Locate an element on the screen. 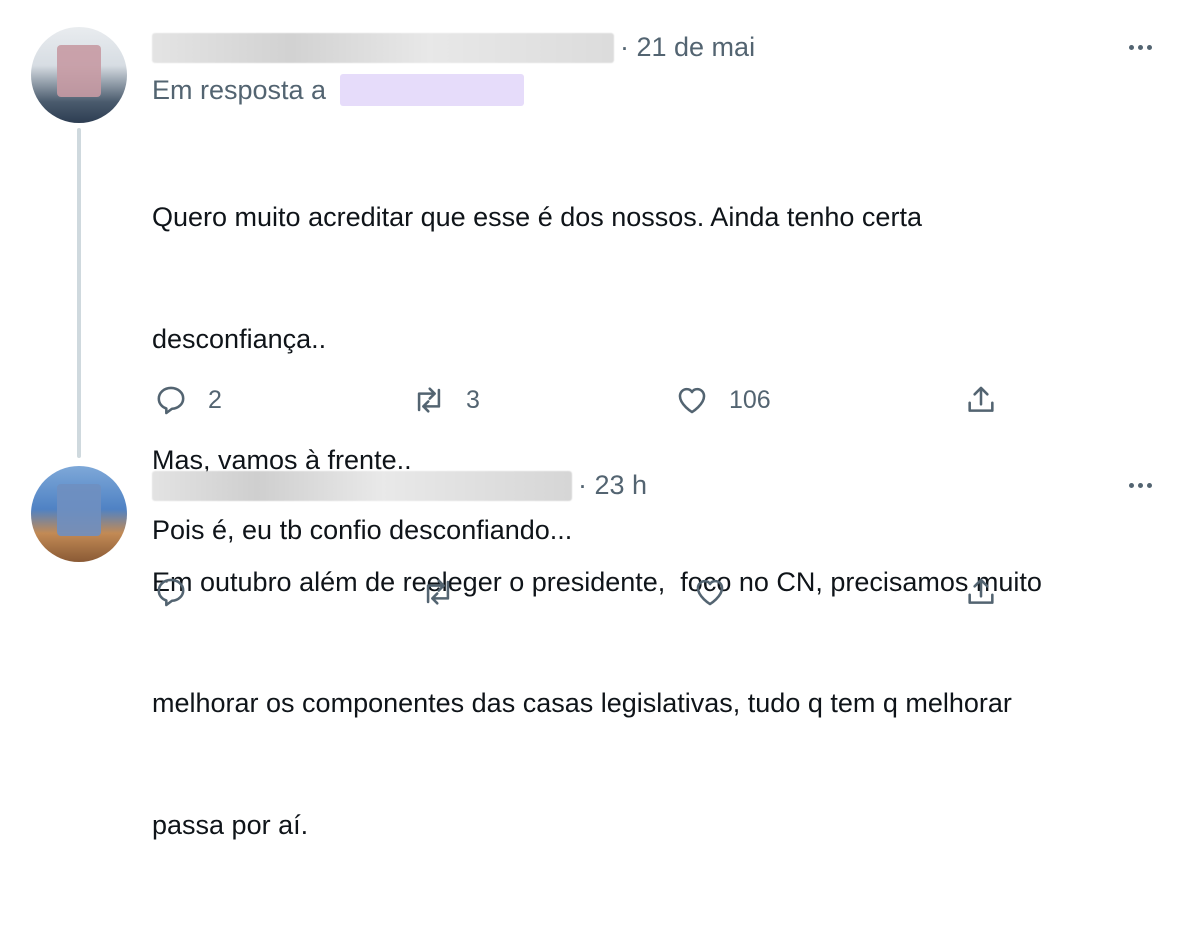 This screenshot has width=1192, height=926. reply-context: Em resposta a is located at coordinates (338, 90).